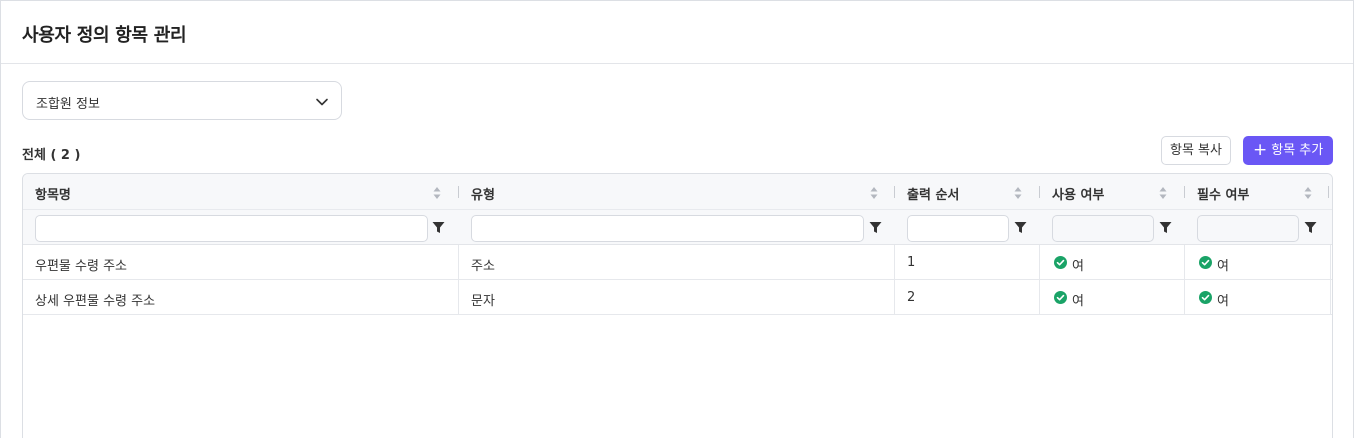 This screenshot has width=1354, height=438. I want to click on filter-input-use, so click(1103, 228).